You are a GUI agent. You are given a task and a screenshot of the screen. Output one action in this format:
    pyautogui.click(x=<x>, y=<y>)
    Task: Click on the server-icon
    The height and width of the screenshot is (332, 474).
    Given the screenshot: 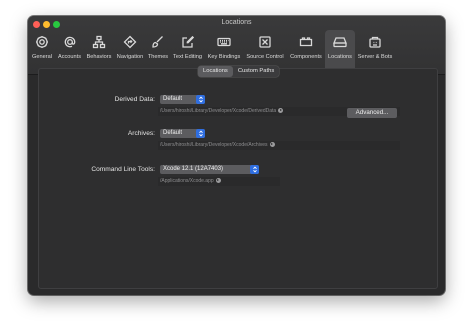 What is the action you would take?
    pyautogui.click(x=375, y=42)
    